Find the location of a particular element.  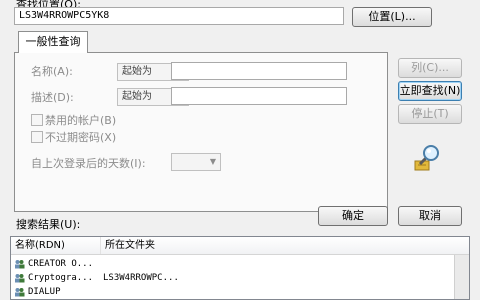

days-since-logon-select: ▼ is located at coordinates (196, 162).